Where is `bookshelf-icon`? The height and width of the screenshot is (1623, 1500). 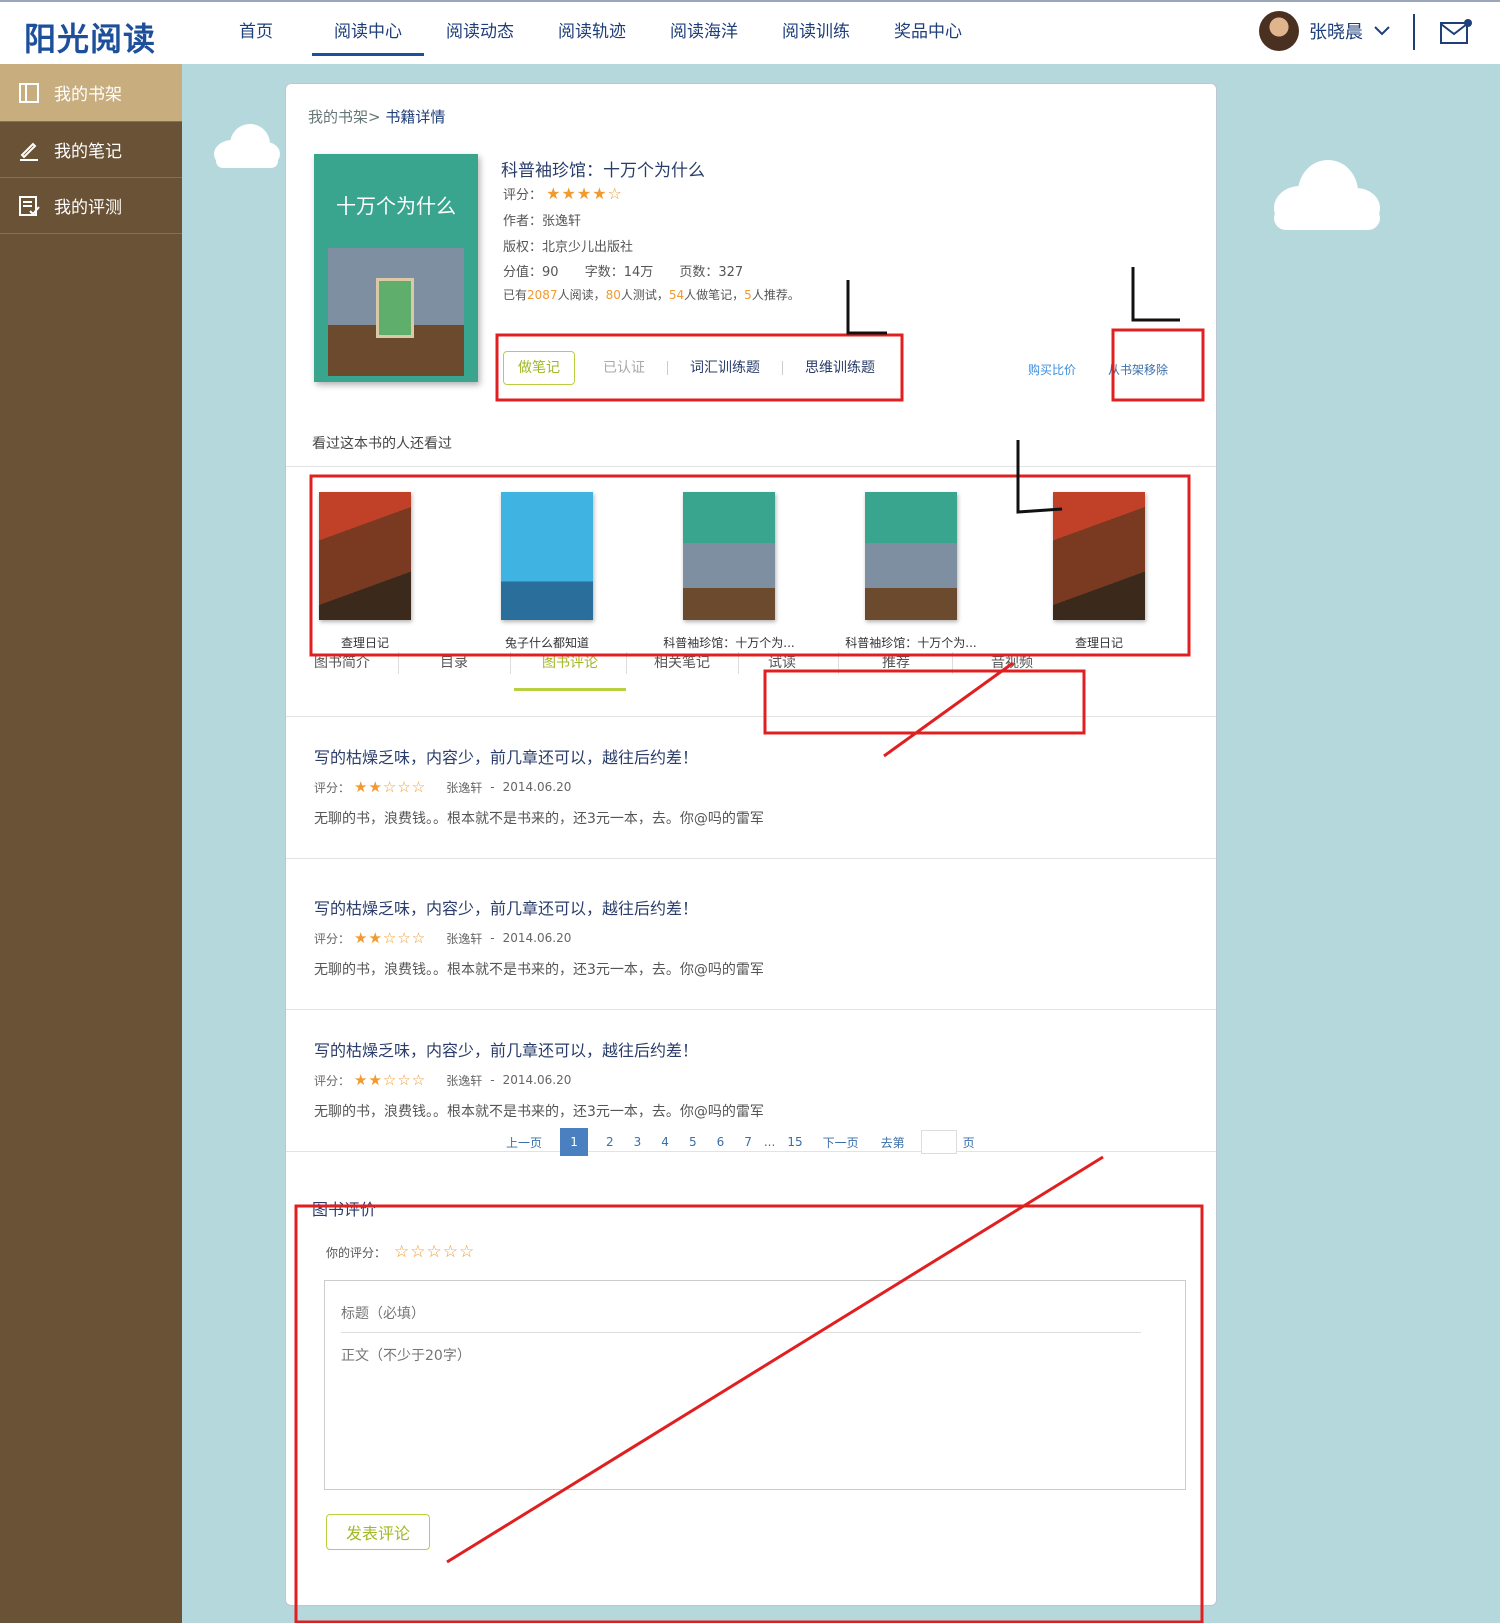
bookshelf-icon is located at coordinates (29, 93).